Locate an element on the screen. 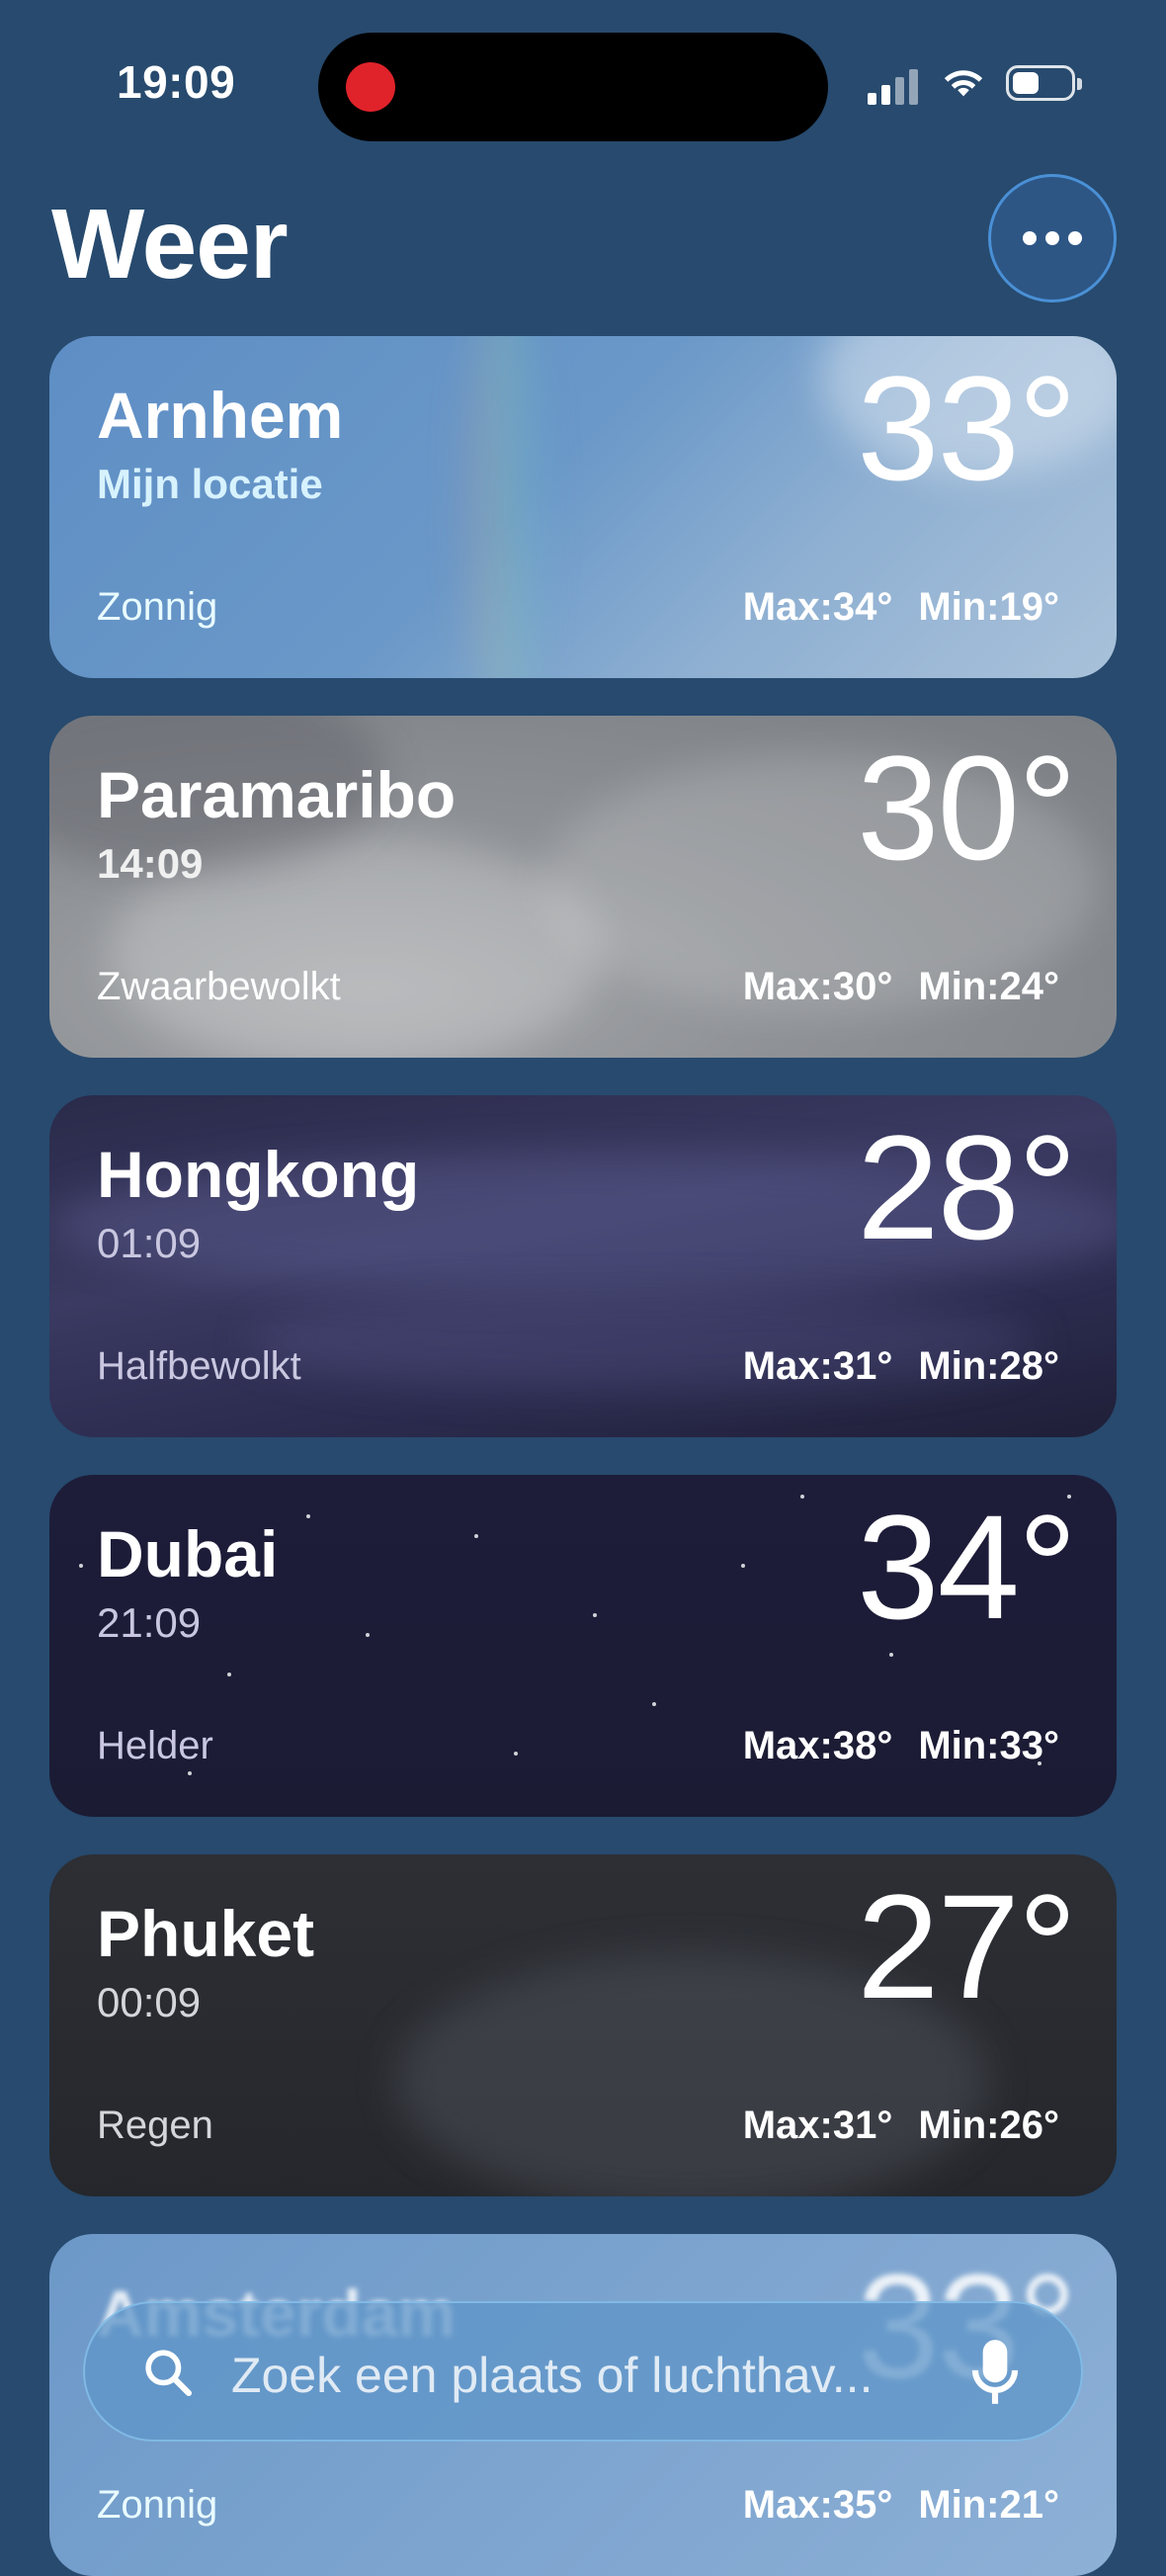 This screenshot has height=2576, width=1166. more-options-button is located at coordinates (1052, 238).